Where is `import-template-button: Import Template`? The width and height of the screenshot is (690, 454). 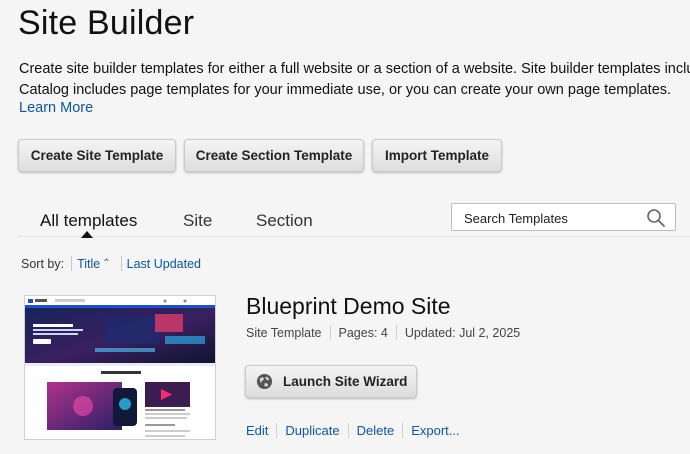
import-template-button: Import Template is located at coordinates (437, 155).